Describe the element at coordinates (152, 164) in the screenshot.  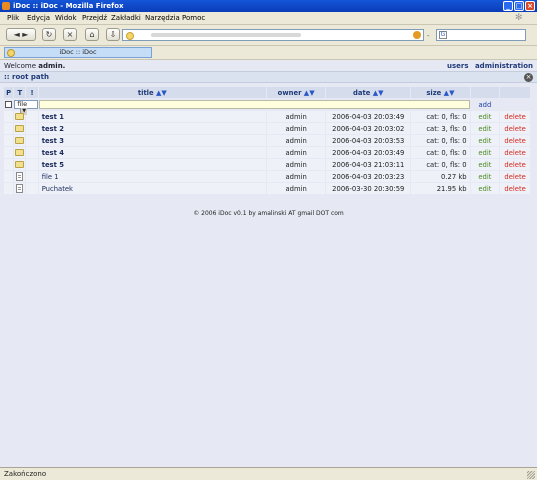
I see `row-title: test 5` at that location.